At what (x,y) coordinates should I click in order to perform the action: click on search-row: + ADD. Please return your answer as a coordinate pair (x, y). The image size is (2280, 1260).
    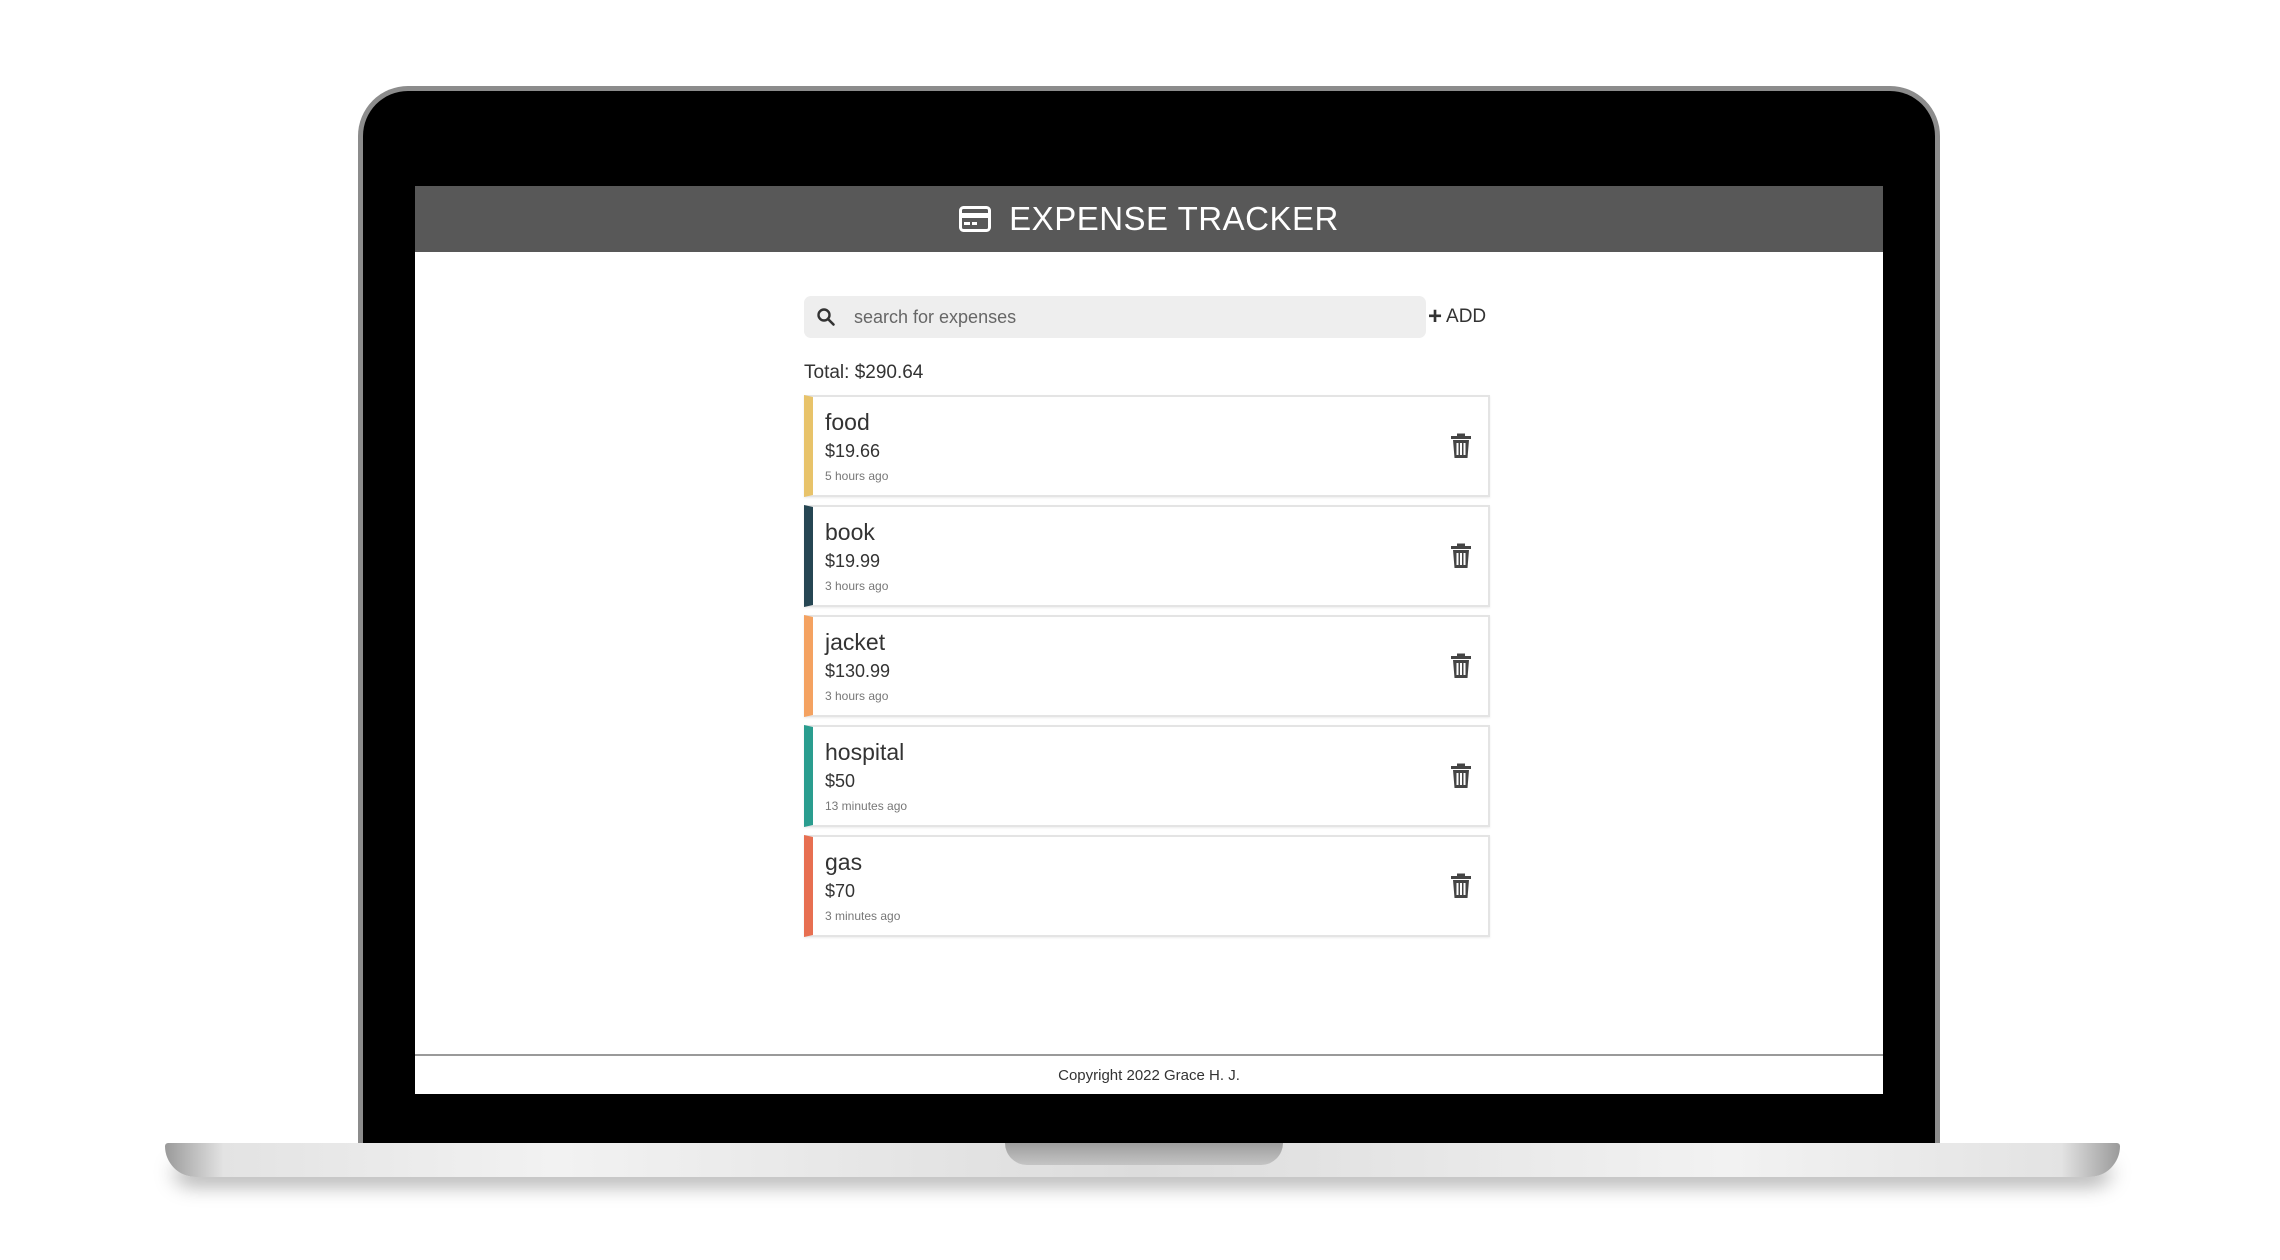
    Looking at the image, I should click on (1147, 317).